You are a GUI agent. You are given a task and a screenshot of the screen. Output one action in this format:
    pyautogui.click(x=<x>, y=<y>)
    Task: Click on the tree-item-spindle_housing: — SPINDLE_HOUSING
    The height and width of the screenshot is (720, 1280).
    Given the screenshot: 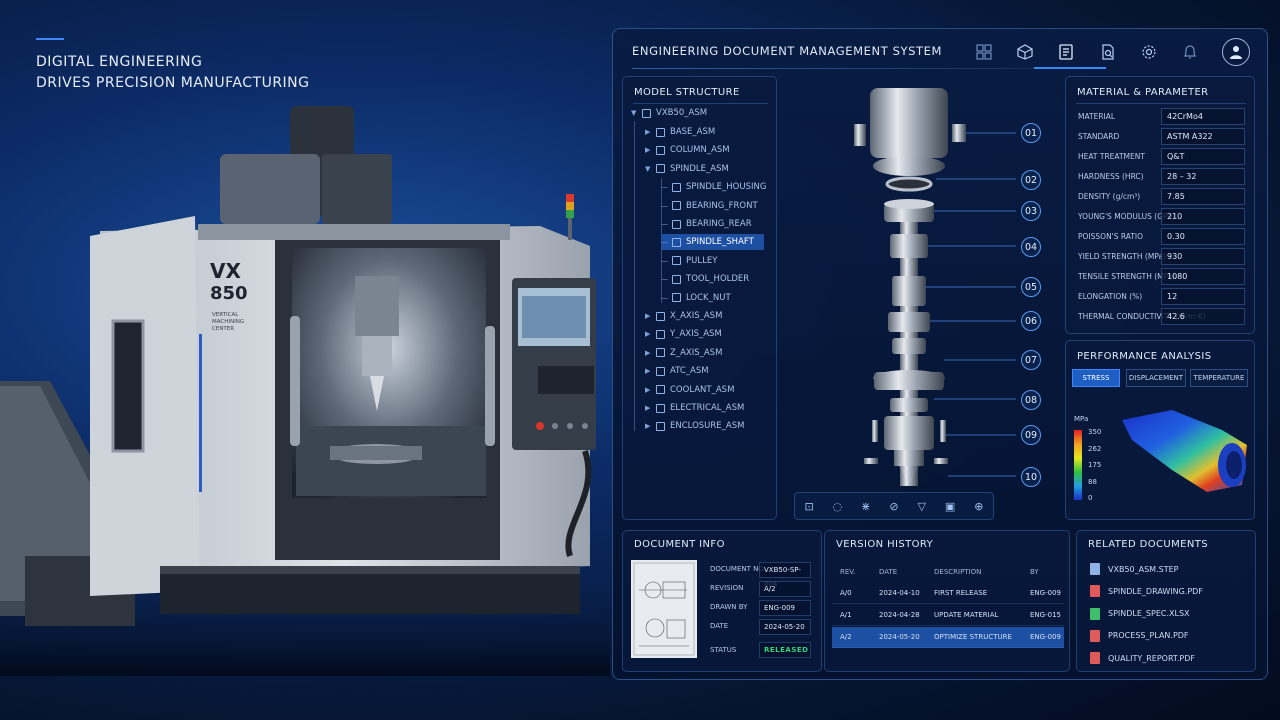 What is the action you would take?
    pyautogui.click(x=713, y=187)
    